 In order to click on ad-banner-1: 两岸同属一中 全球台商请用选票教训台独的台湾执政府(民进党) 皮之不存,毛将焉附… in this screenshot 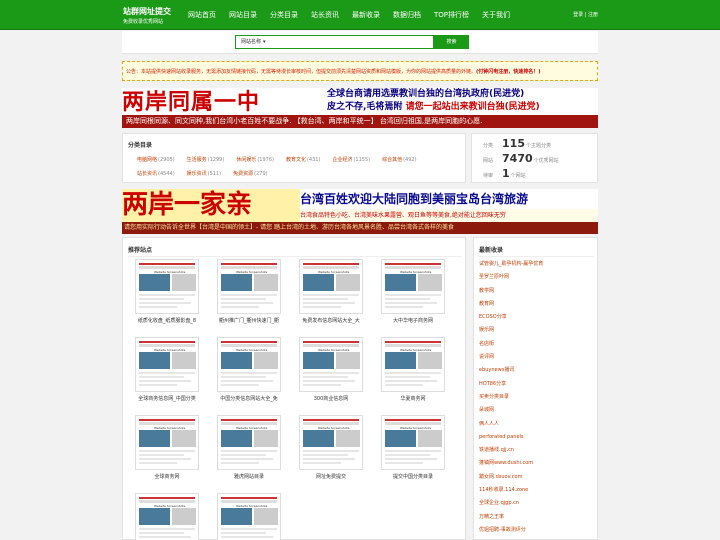, I will do `click(360, 108)`.